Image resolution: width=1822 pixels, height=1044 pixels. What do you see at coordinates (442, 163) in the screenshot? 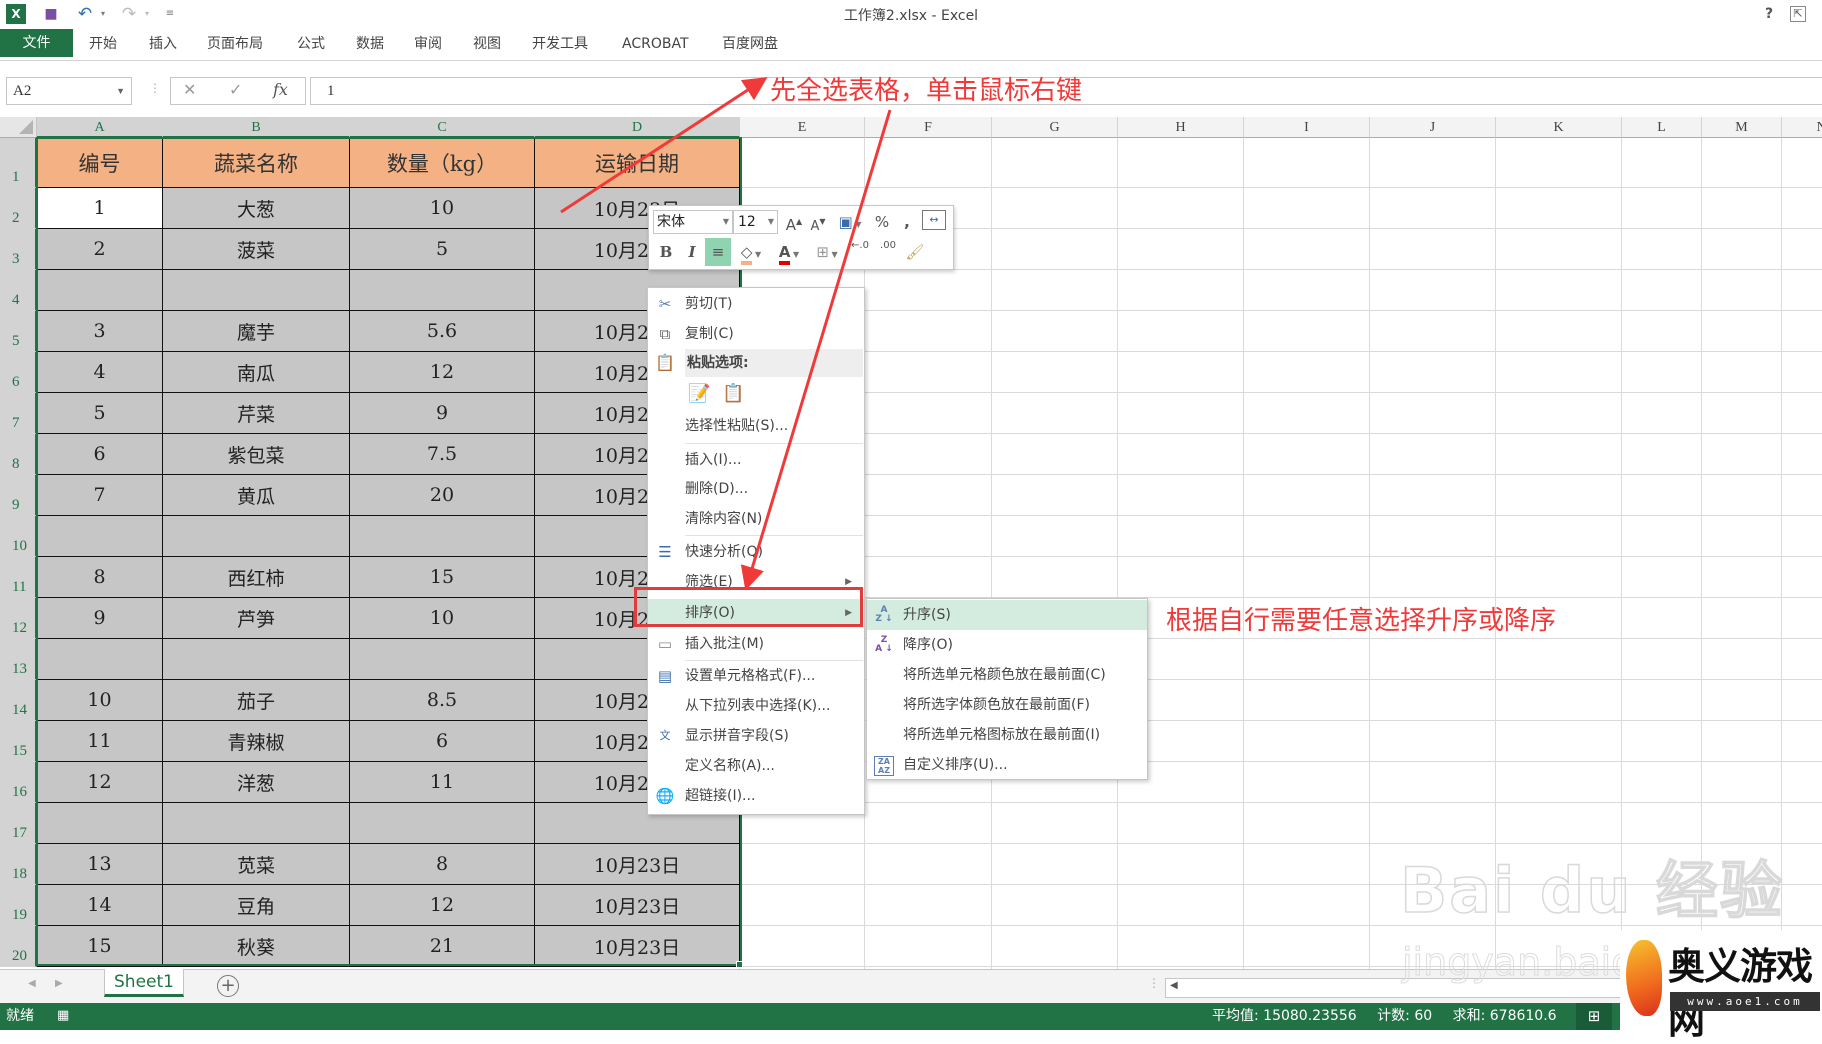
I see `header-cell: 数量（kg）` at bounding box center [442, 163].